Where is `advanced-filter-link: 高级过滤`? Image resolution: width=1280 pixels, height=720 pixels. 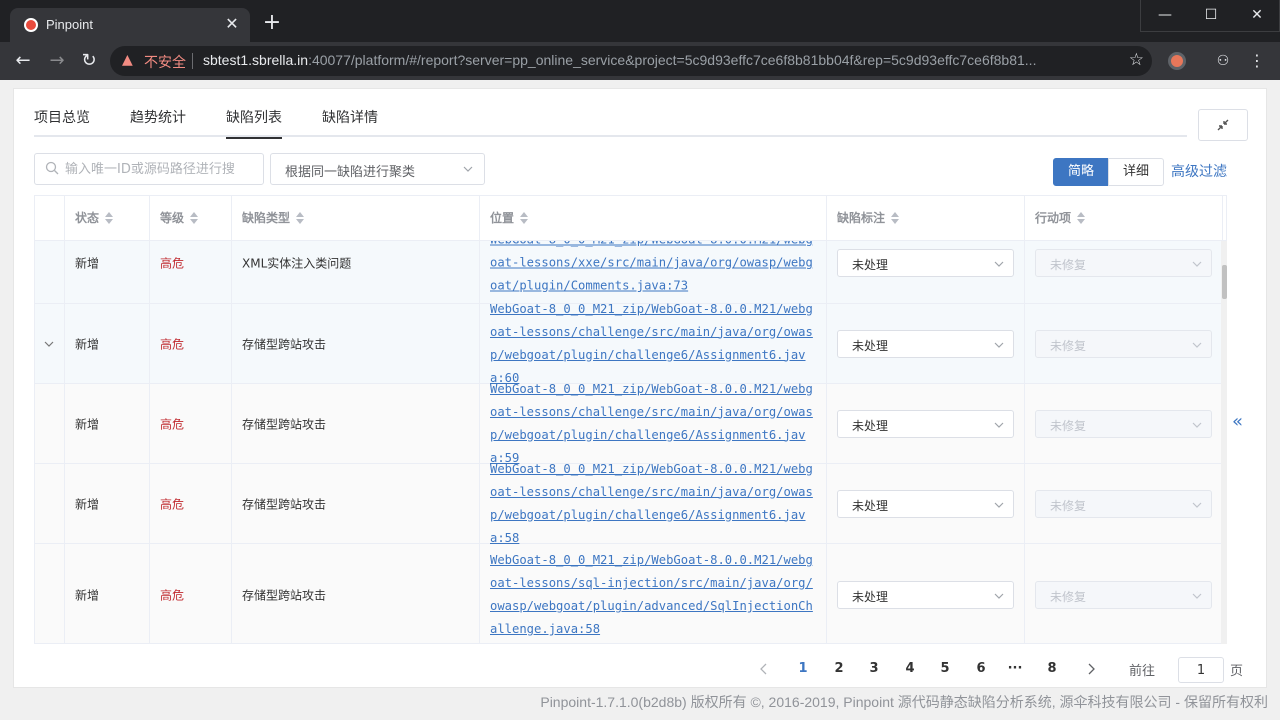
advanced-filter-link: 高级过滤 is located at coordinates (1199, 171).